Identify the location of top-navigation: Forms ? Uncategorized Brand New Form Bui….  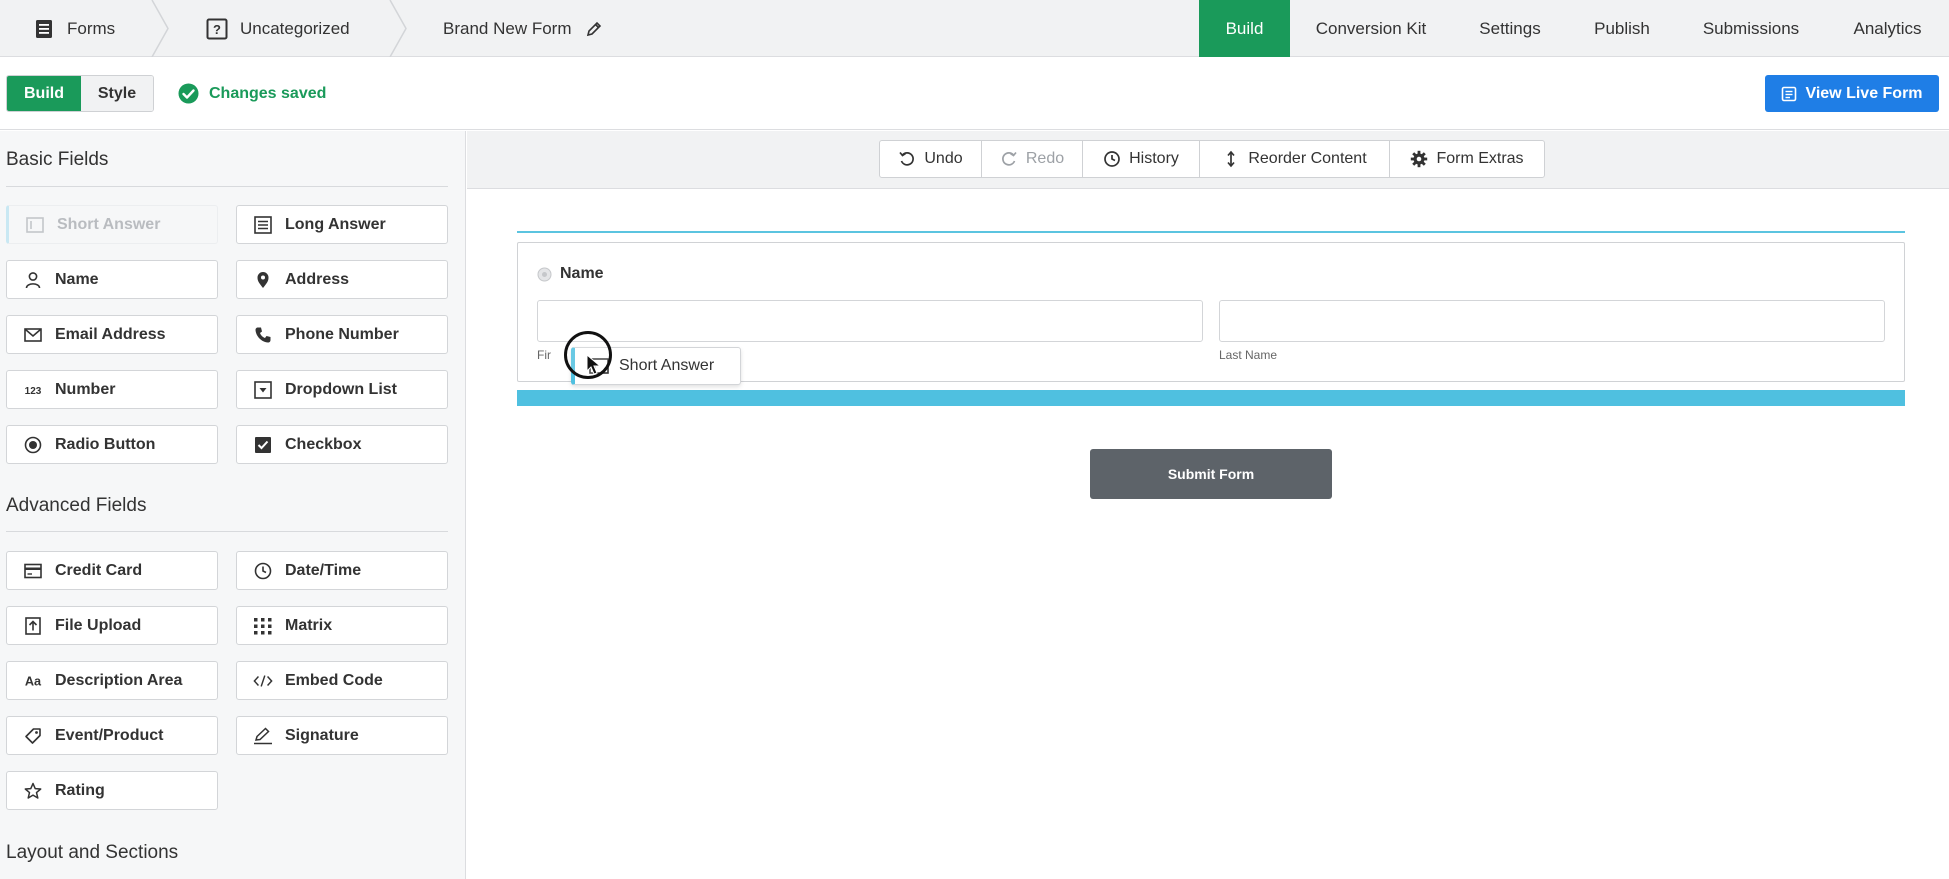
(974, 28).